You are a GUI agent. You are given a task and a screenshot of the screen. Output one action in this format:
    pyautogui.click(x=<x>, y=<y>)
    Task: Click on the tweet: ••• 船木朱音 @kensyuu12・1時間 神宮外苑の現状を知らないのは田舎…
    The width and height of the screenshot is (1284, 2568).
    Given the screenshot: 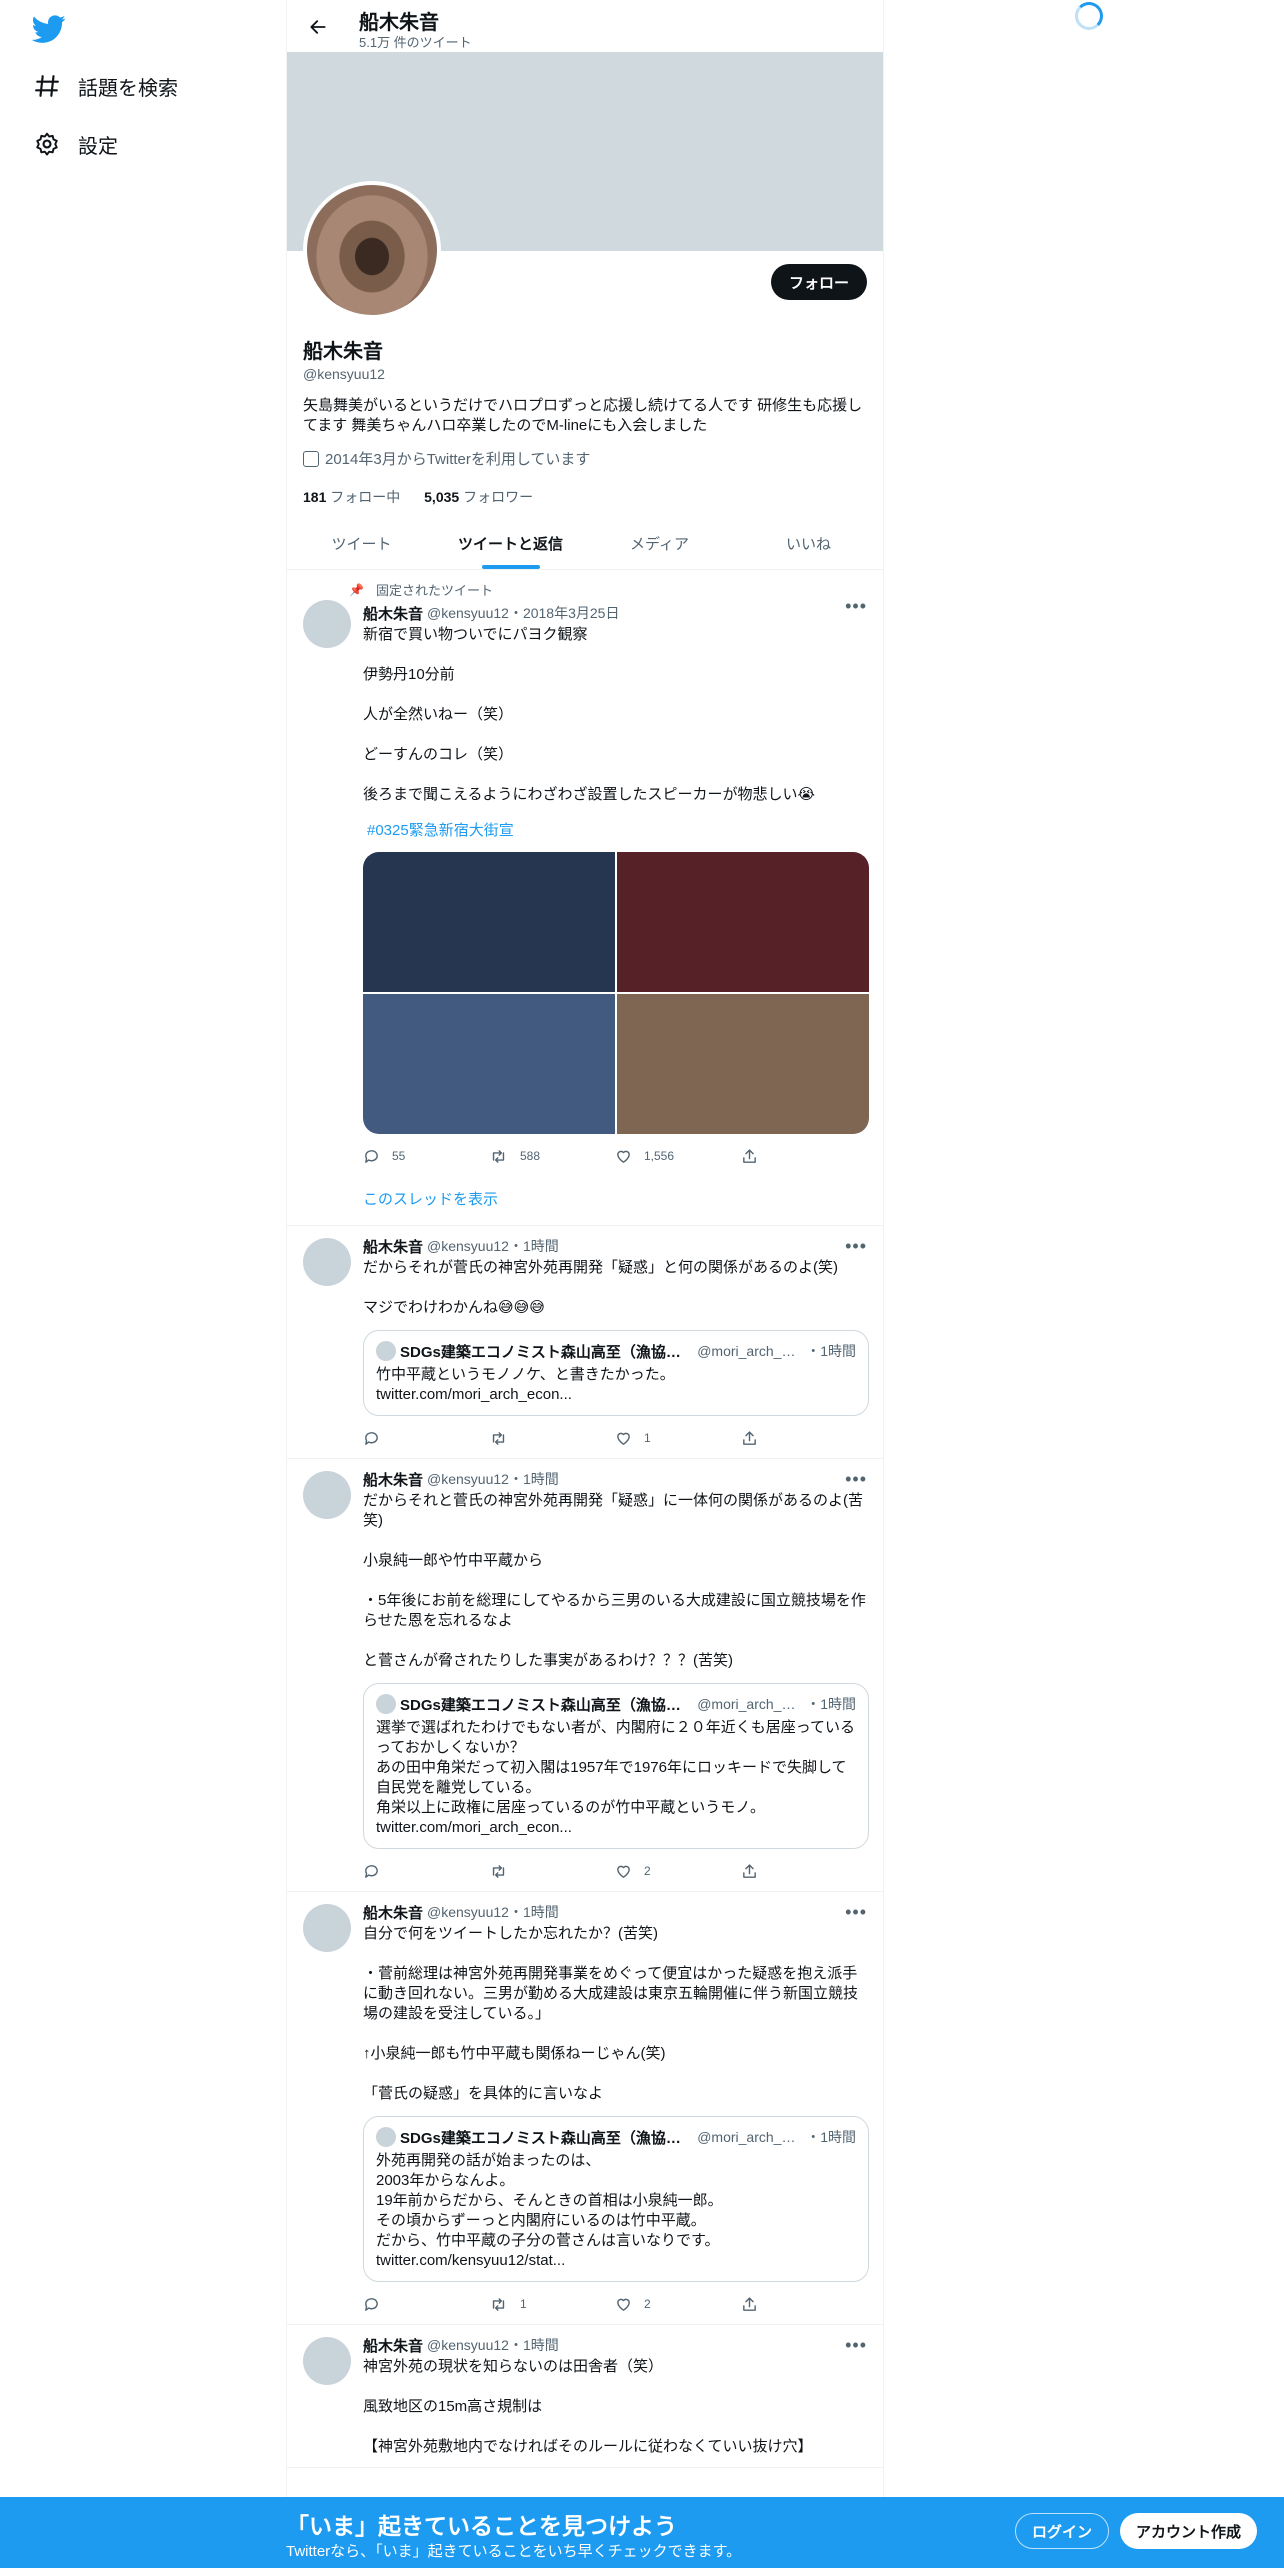 What is the action you would take?
    pyautogui.click(x=585, y=2396)
    